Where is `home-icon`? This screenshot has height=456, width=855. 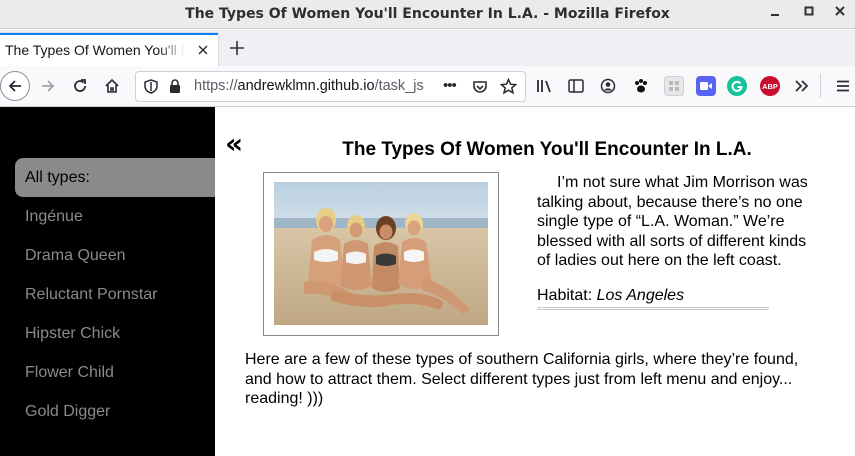
home-icon is located at coordinates (112, 85).